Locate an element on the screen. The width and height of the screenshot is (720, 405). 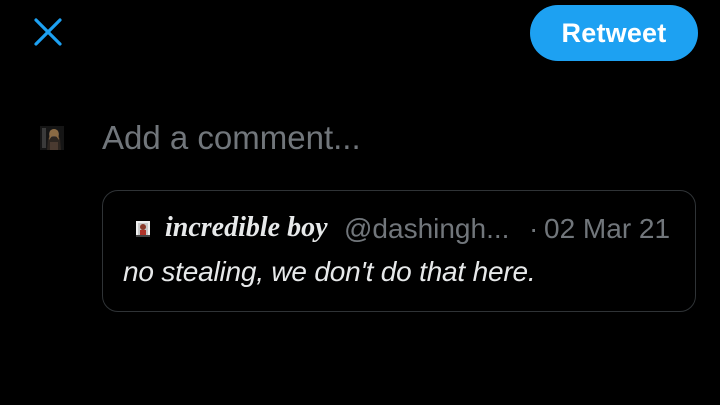
close-icon is located at coordinates (48, 32).